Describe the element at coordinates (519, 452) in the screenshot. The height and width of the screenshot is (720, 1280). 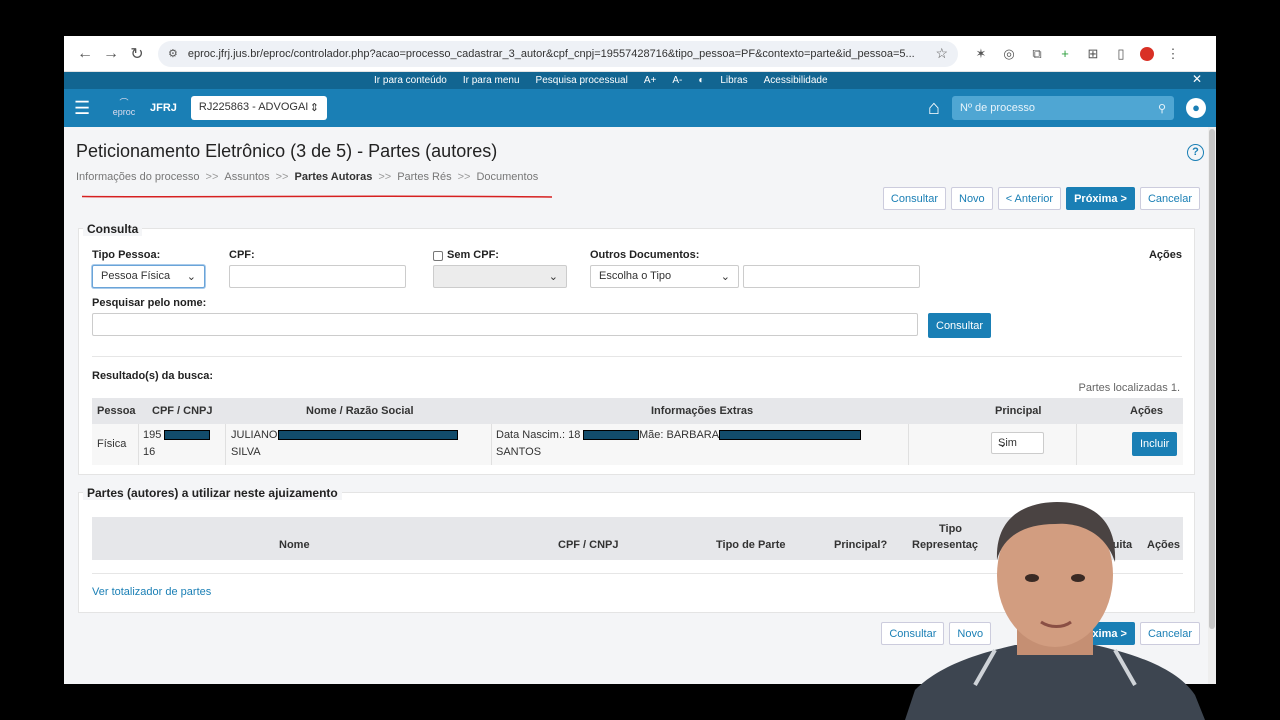
I see `row-info-line2: SANTOS` at that location.